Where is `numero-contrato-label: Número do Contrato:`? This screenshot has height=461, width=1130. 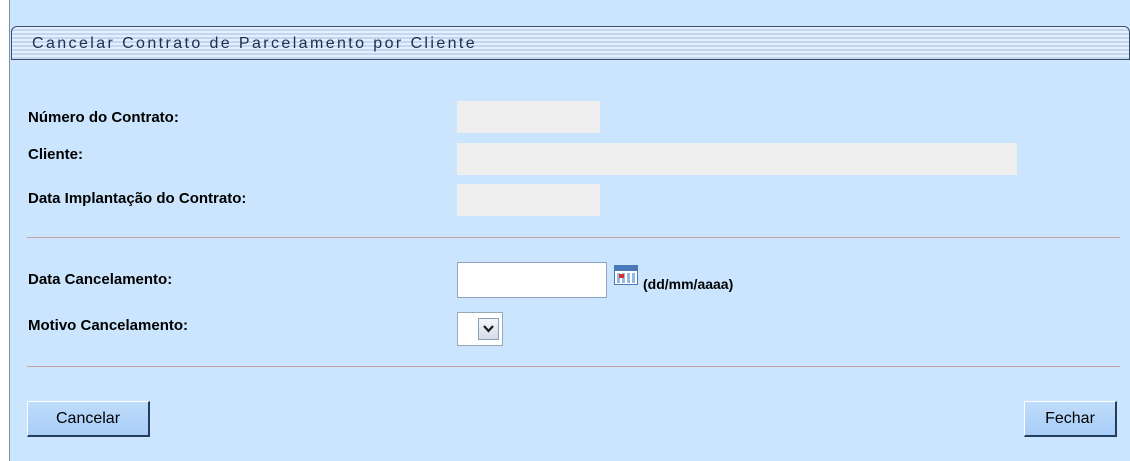 numero-contrato-label: Número do Contrato: is located at coordinates (103, 117).